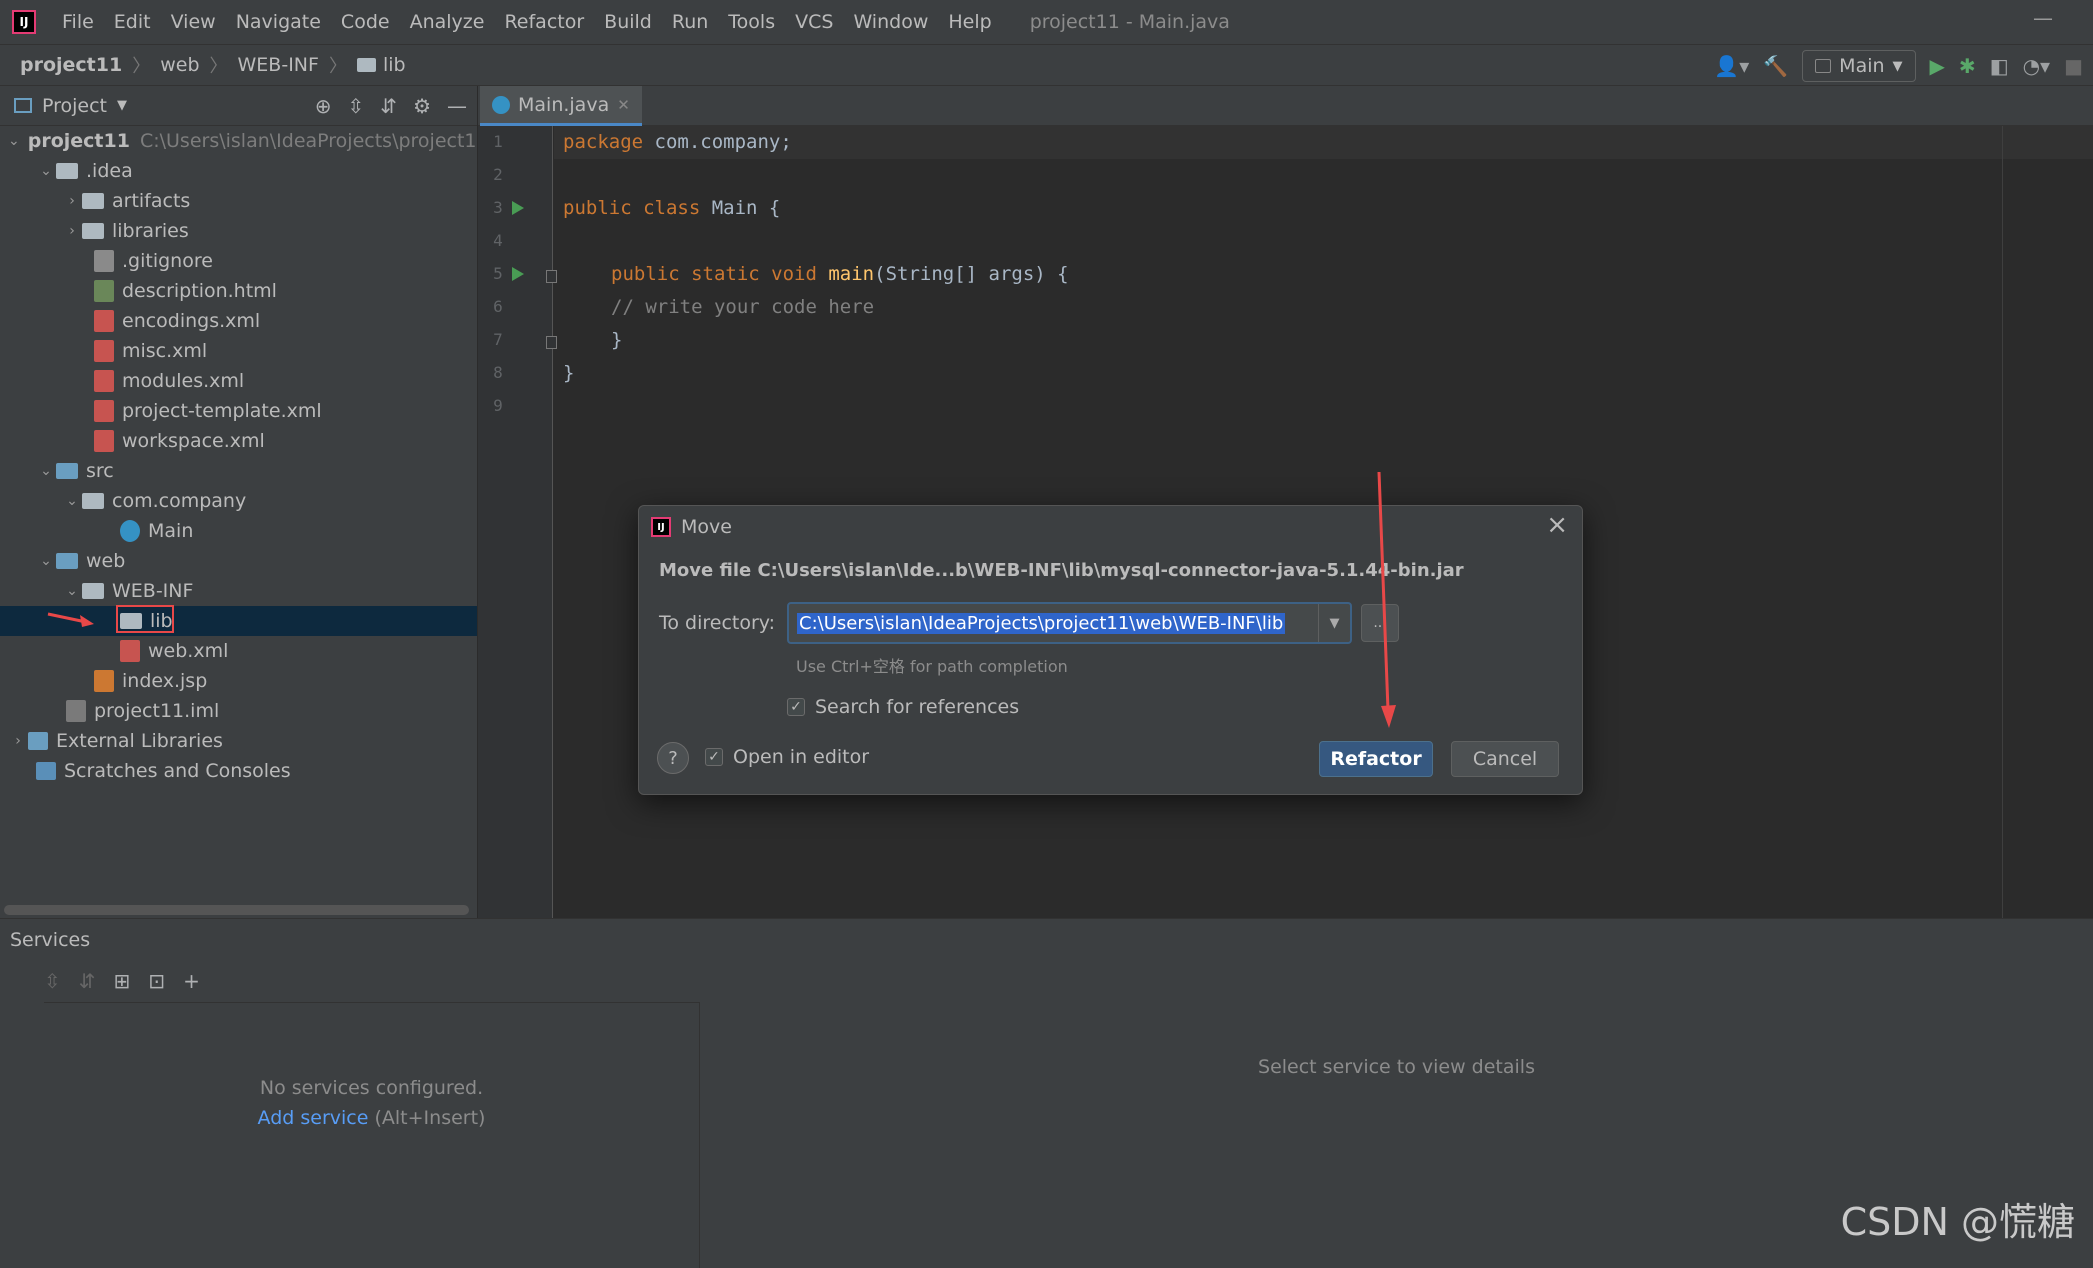 This screenshot has height=1268, width=2093. Describe the element at coordinates (238, 771) in the screenshot. I see `tree-item-scratches: Scratches and Consoles` at that location.